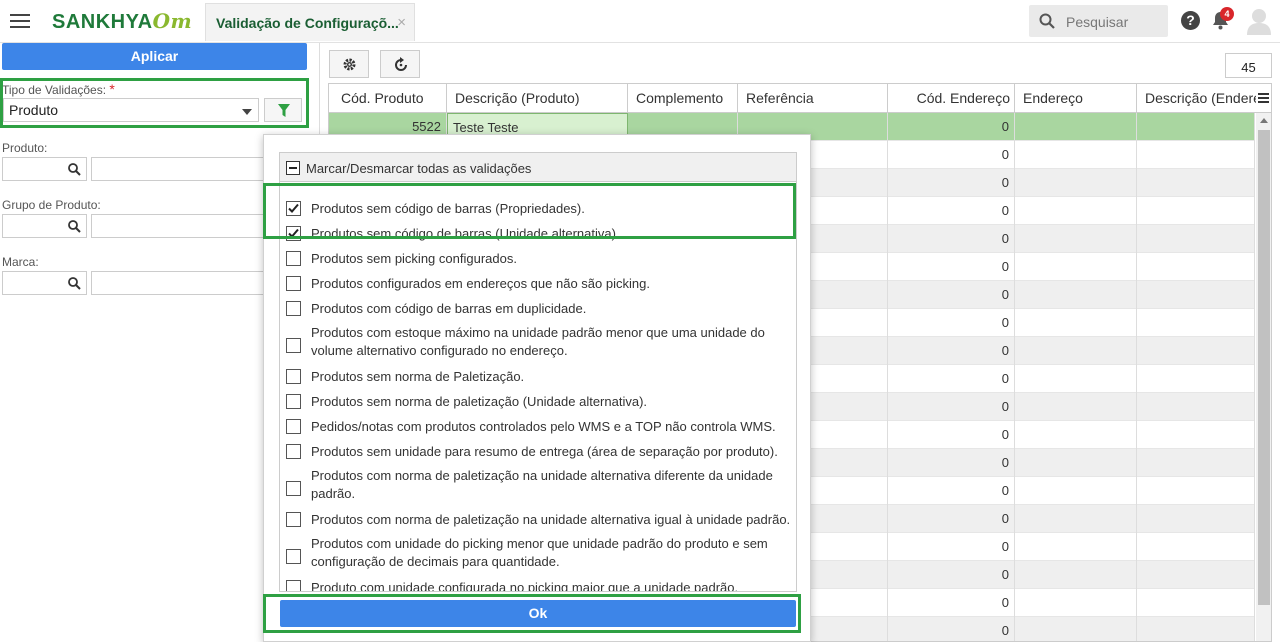  What do you see at coordinates (388, 98) in the screenshot?
I see `col-cod-produto: Cód. Produto` at bounding box center [388, 98].